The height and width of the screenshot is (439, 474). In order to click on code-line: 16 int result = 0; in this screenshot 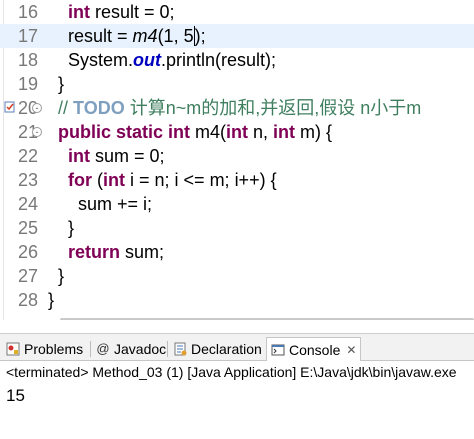, I will do `click(237, 12)`.